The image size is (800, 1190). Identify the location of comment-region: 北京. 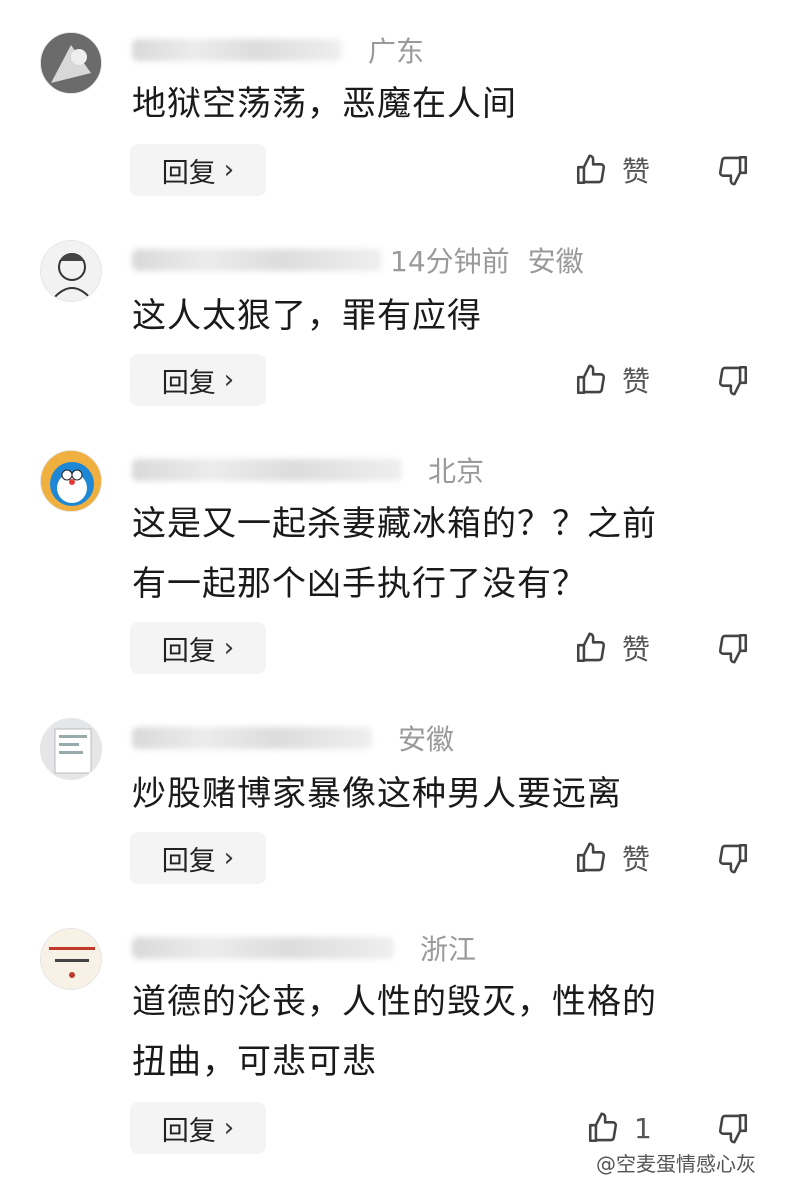
(456, 471).